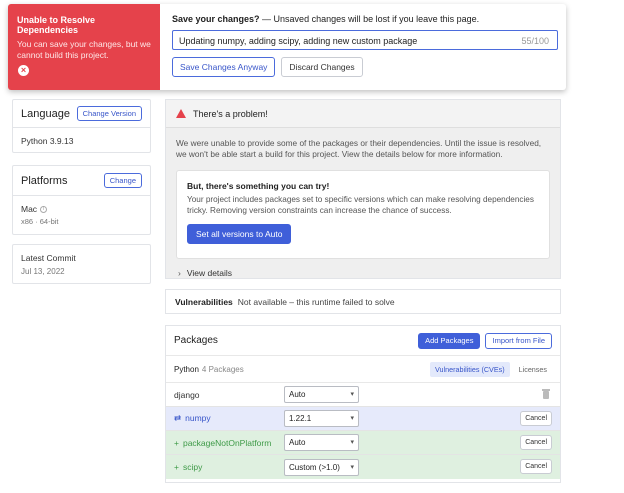 This screenshot has height=493, width=624. I want to click on platform-name: Mac, so click(29, 209).